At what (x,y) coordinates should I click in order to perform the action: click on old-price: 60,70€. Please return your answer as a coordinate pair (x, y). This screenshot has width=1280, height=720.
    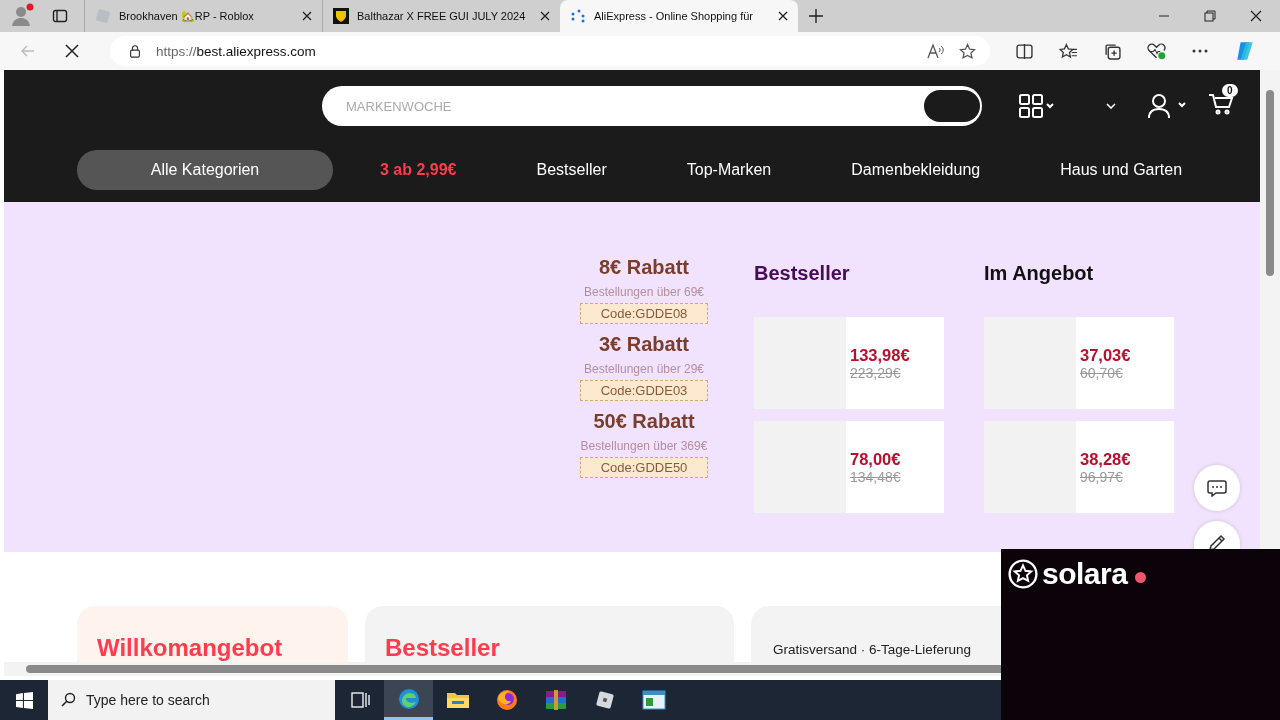
    Looking at the image, I should click on (1102, 372).